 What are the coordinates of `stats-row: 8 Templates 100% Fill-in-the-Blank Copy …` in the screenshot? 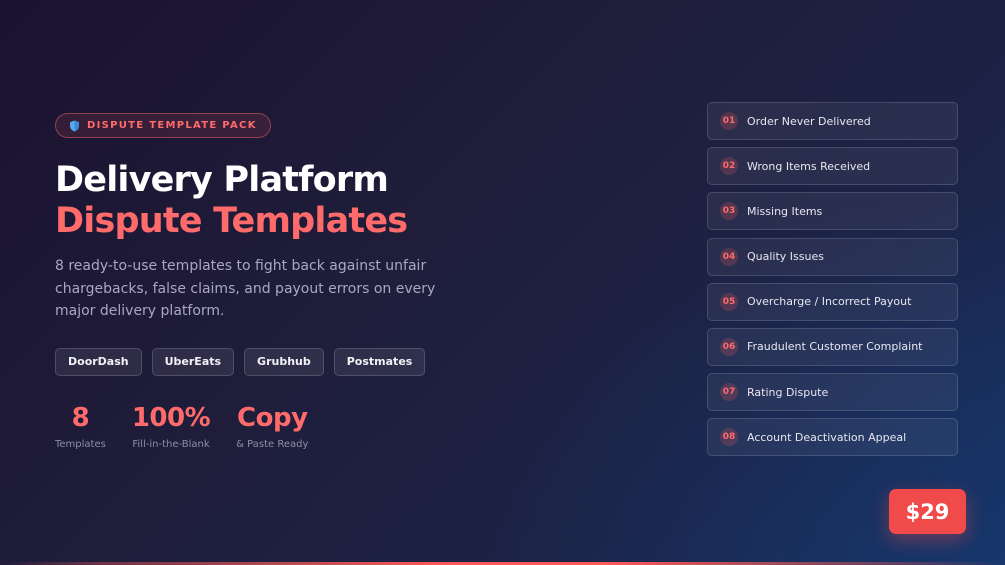 It's located at (285, 426).